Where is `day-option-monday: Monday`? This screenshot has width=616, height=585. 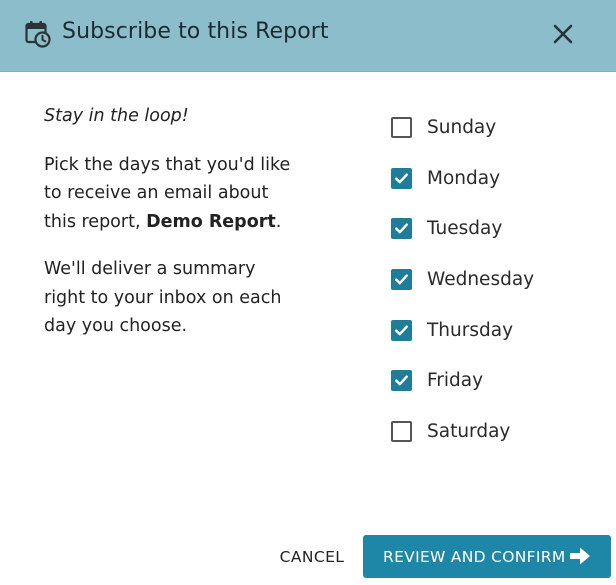 day-option-monday: Monday is located at coordinates (501, 178).